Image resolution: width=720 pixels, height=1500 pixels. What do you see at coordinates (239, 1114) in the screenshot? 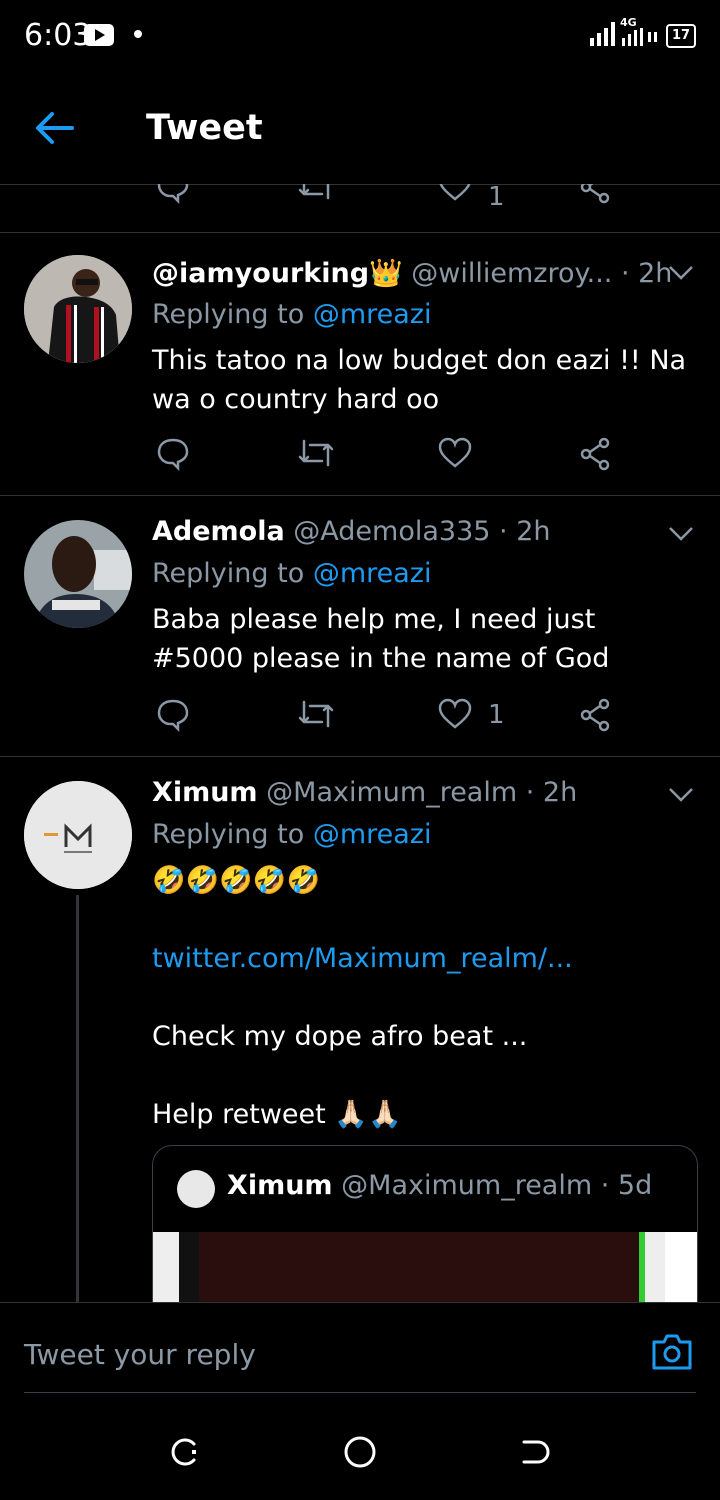
I see `tweet-text-fragment: Help retweet` at bounding box center [239, 1114].